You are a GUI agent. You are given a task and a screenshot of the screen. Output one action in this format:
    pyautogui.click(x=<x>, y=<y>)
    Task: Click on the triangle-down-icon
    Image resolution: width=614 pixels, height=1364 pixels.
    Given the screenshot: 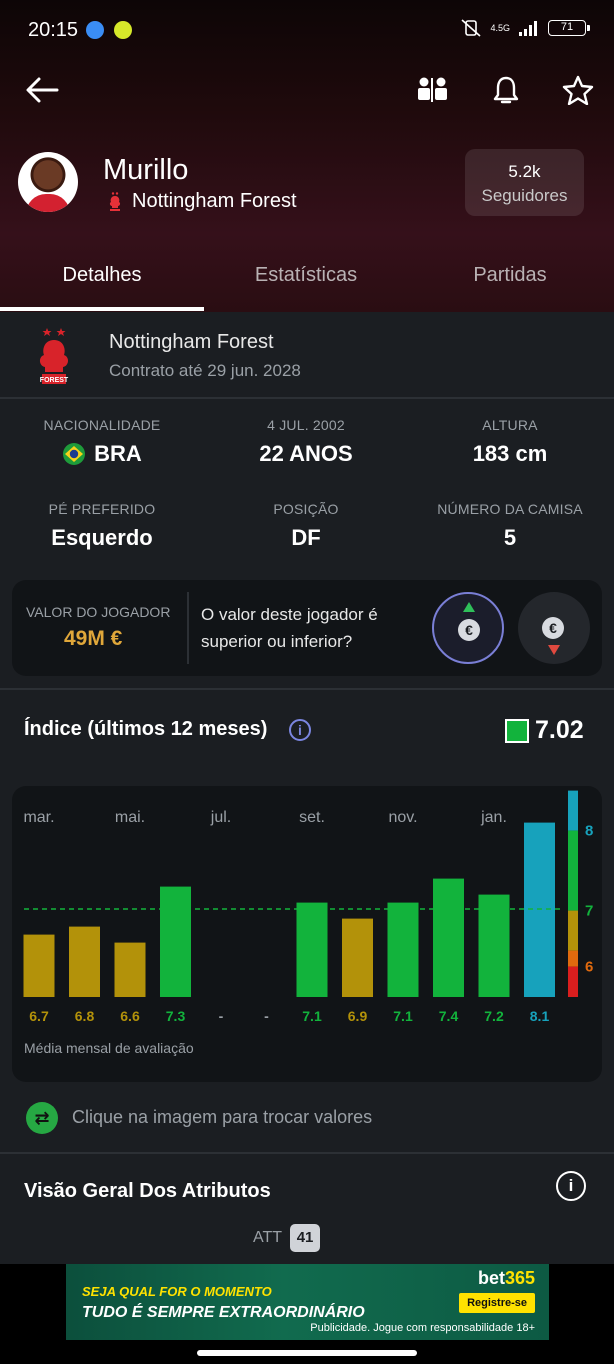 What is the action you would take?
    pyautogui.click(x=554, y=650)
    